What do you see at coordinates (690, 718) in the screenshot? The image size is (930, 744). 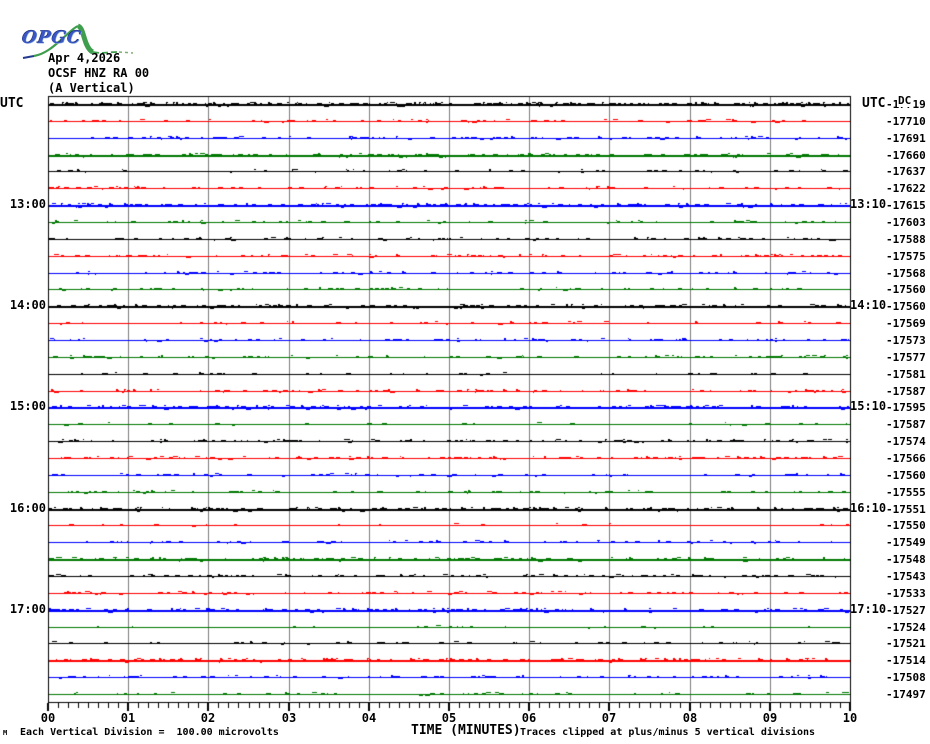 I see `x-tick-label: 08` at bounding box center [690, 718].